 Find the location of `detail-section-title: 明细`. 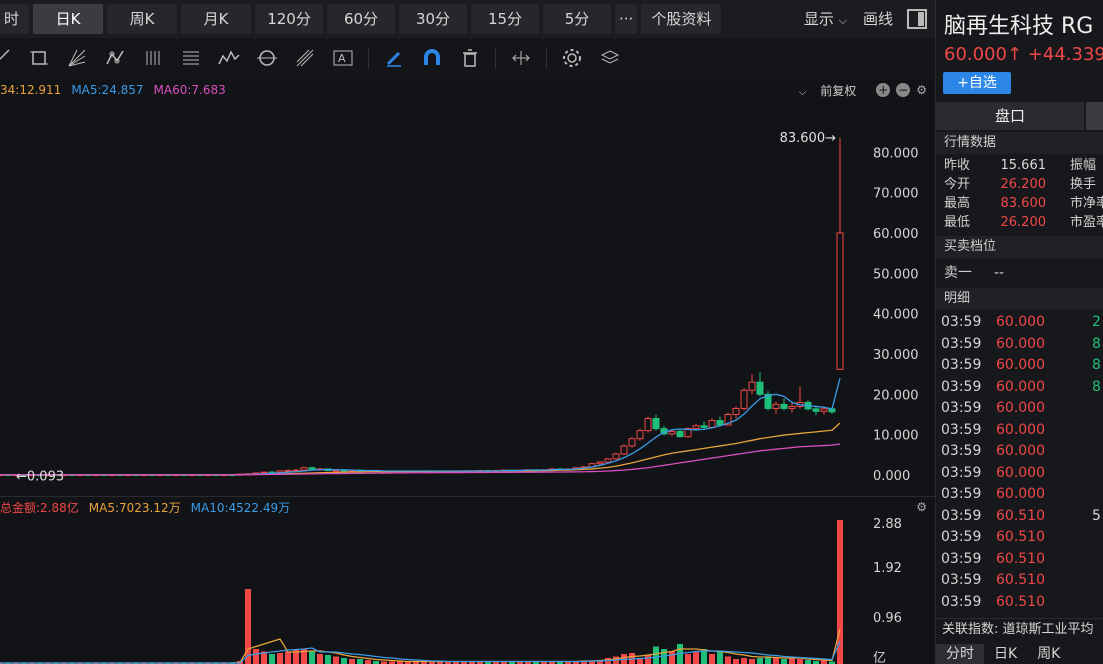

detail-section-title: 明细 is located at coordinates (1019, 299).